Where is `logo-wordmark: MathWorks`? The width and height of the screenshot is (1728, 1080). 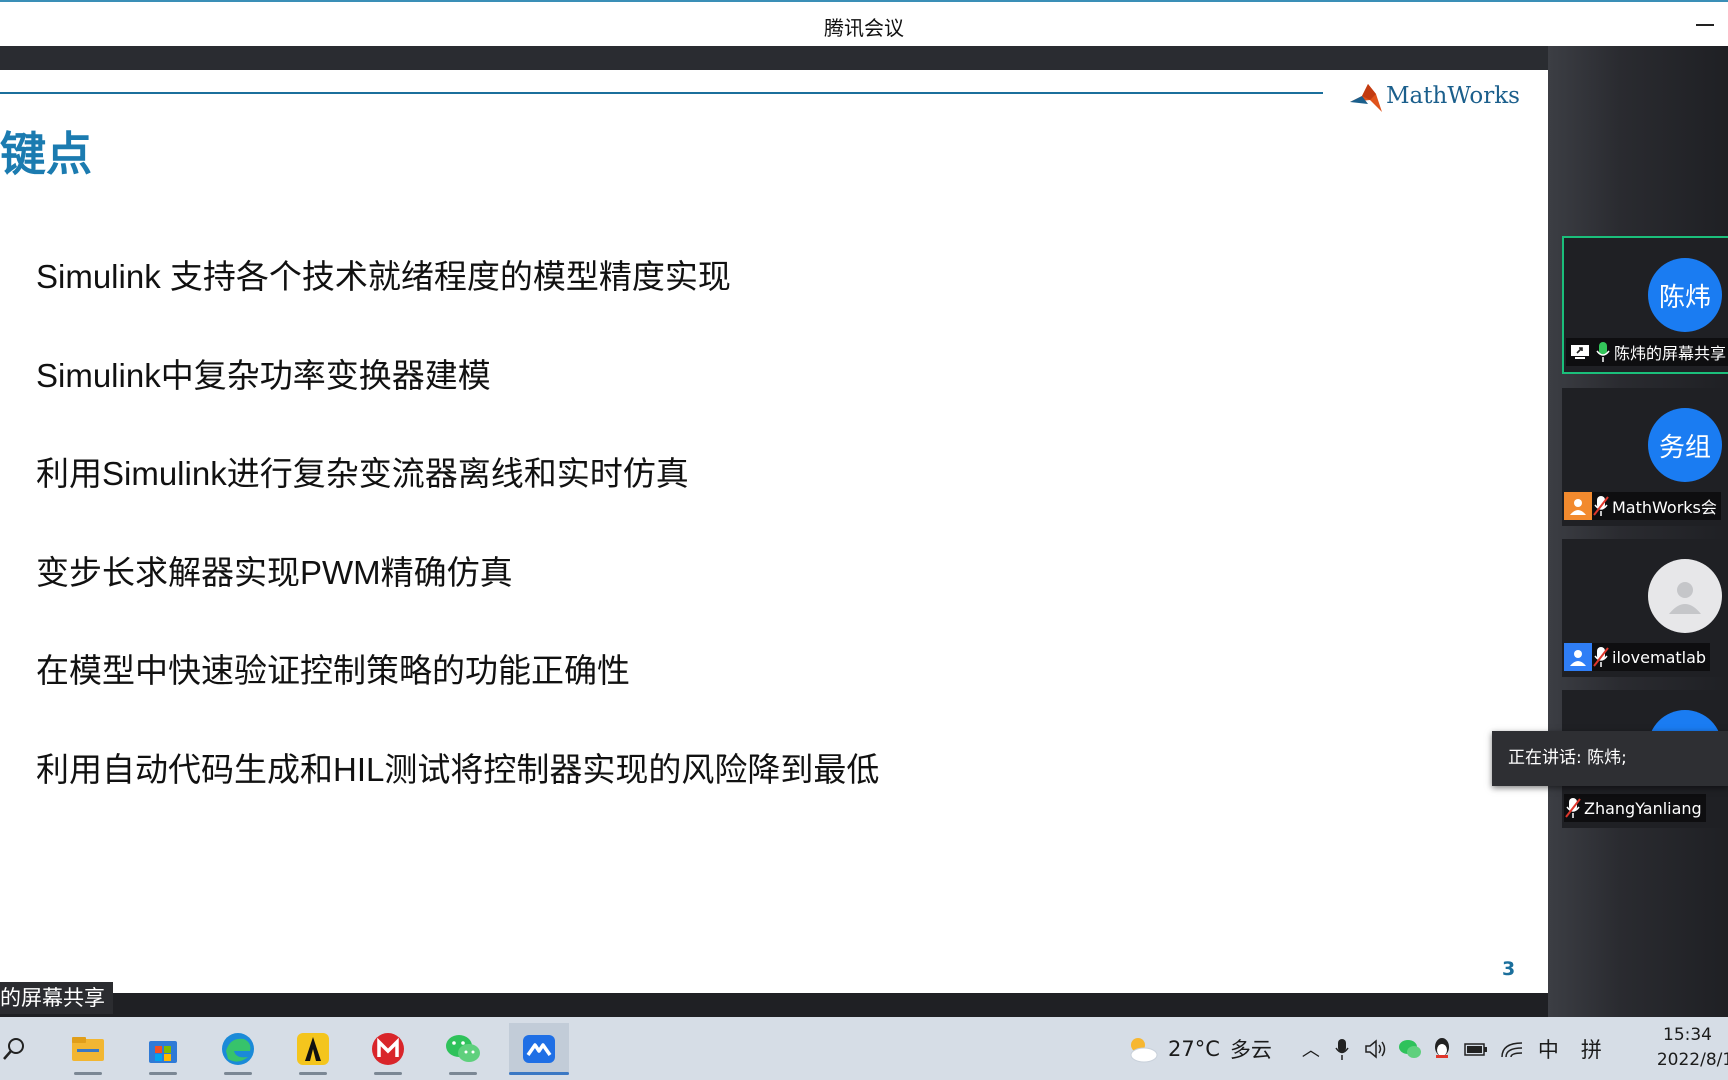 logo-wordmark: MathWorks is located at coordinates (1453, 96).